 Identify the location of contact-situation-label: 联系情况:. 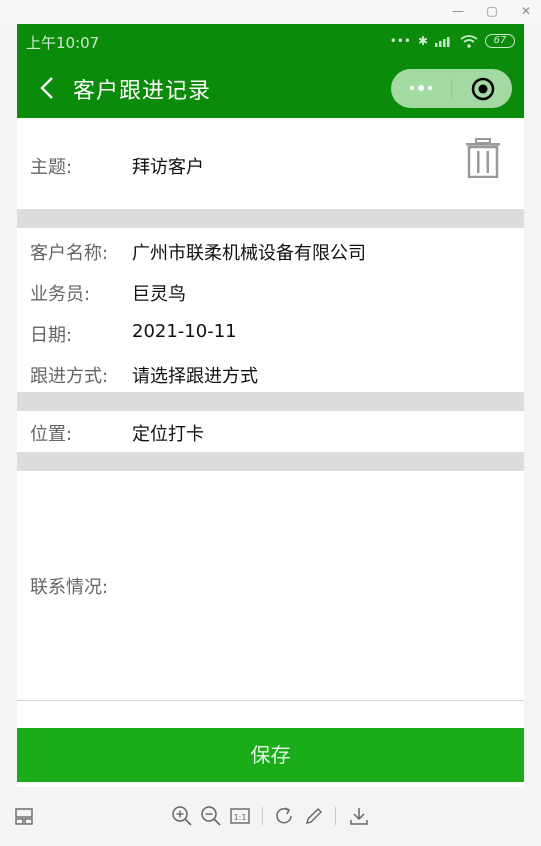
(69, 587).